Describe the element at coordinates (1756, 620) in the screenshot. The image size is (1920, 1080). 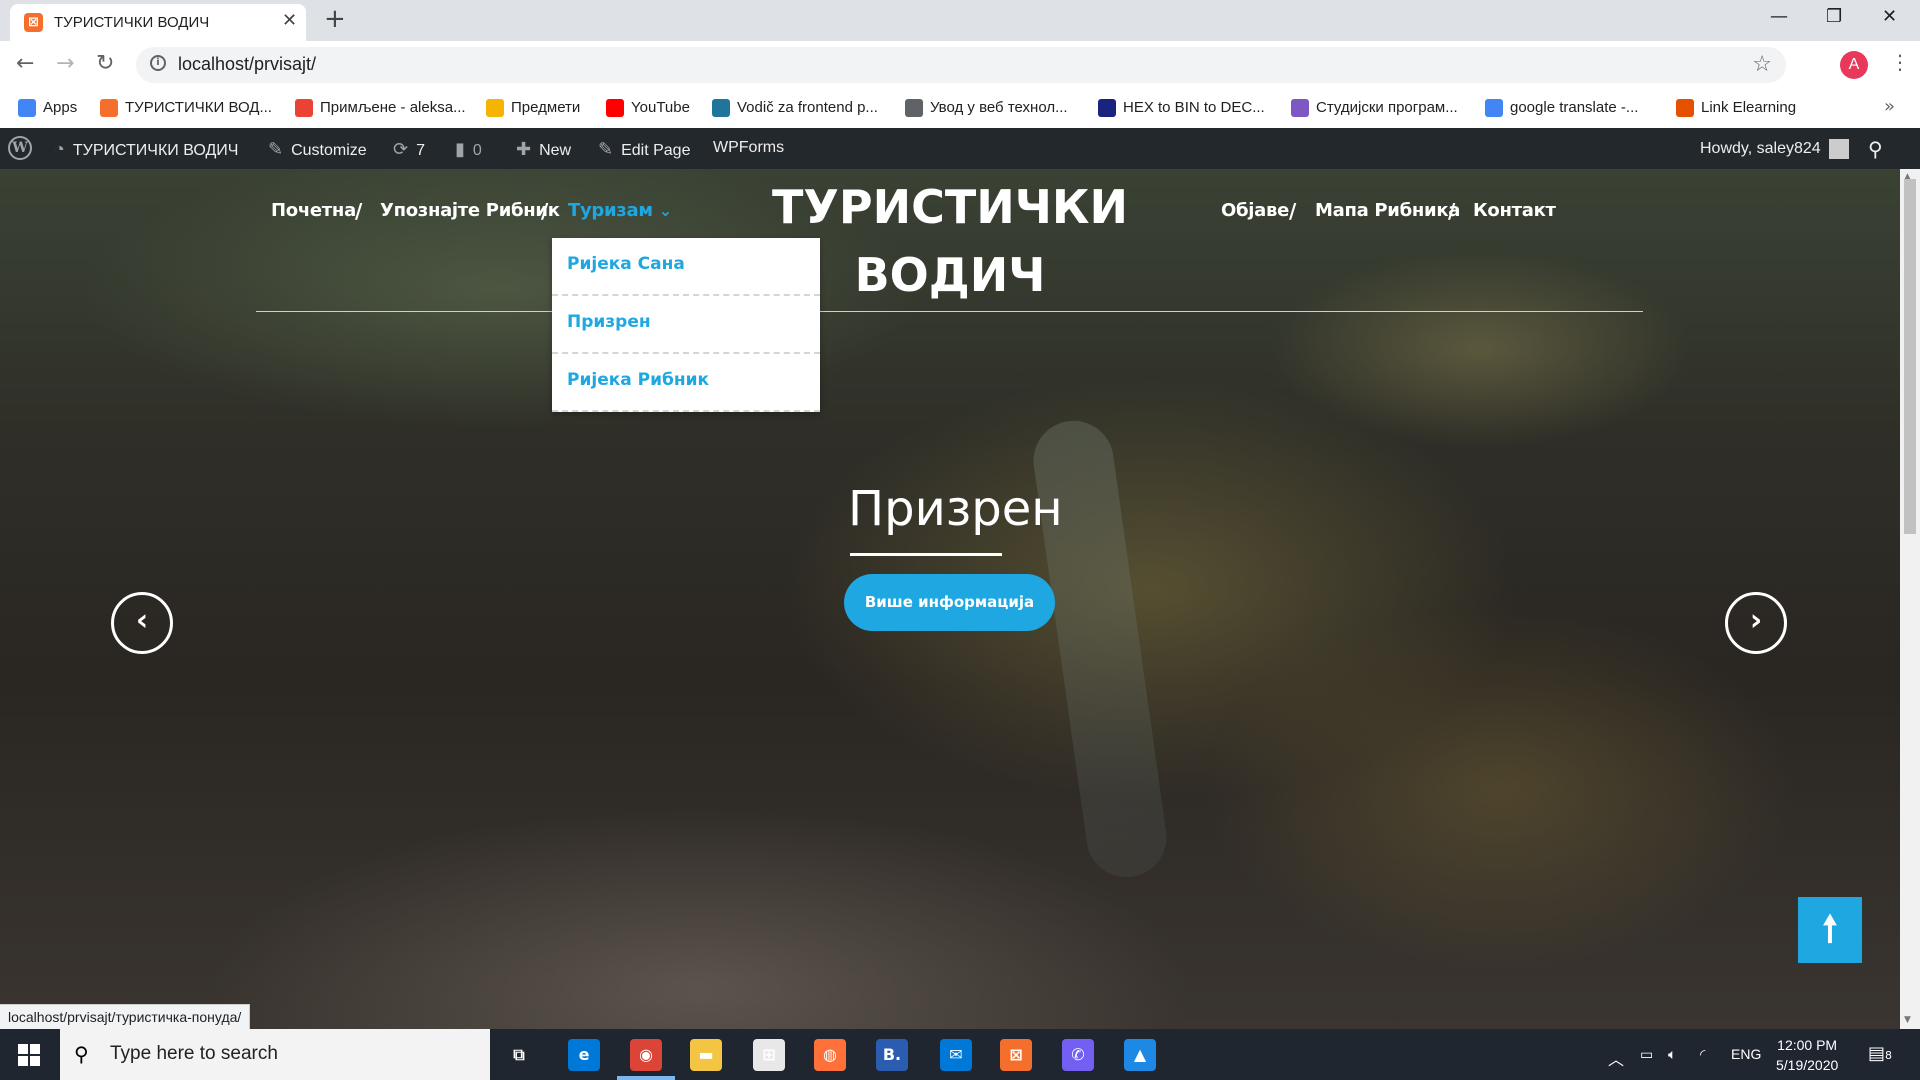
I see `chevron-right-icon: ›` at that location.